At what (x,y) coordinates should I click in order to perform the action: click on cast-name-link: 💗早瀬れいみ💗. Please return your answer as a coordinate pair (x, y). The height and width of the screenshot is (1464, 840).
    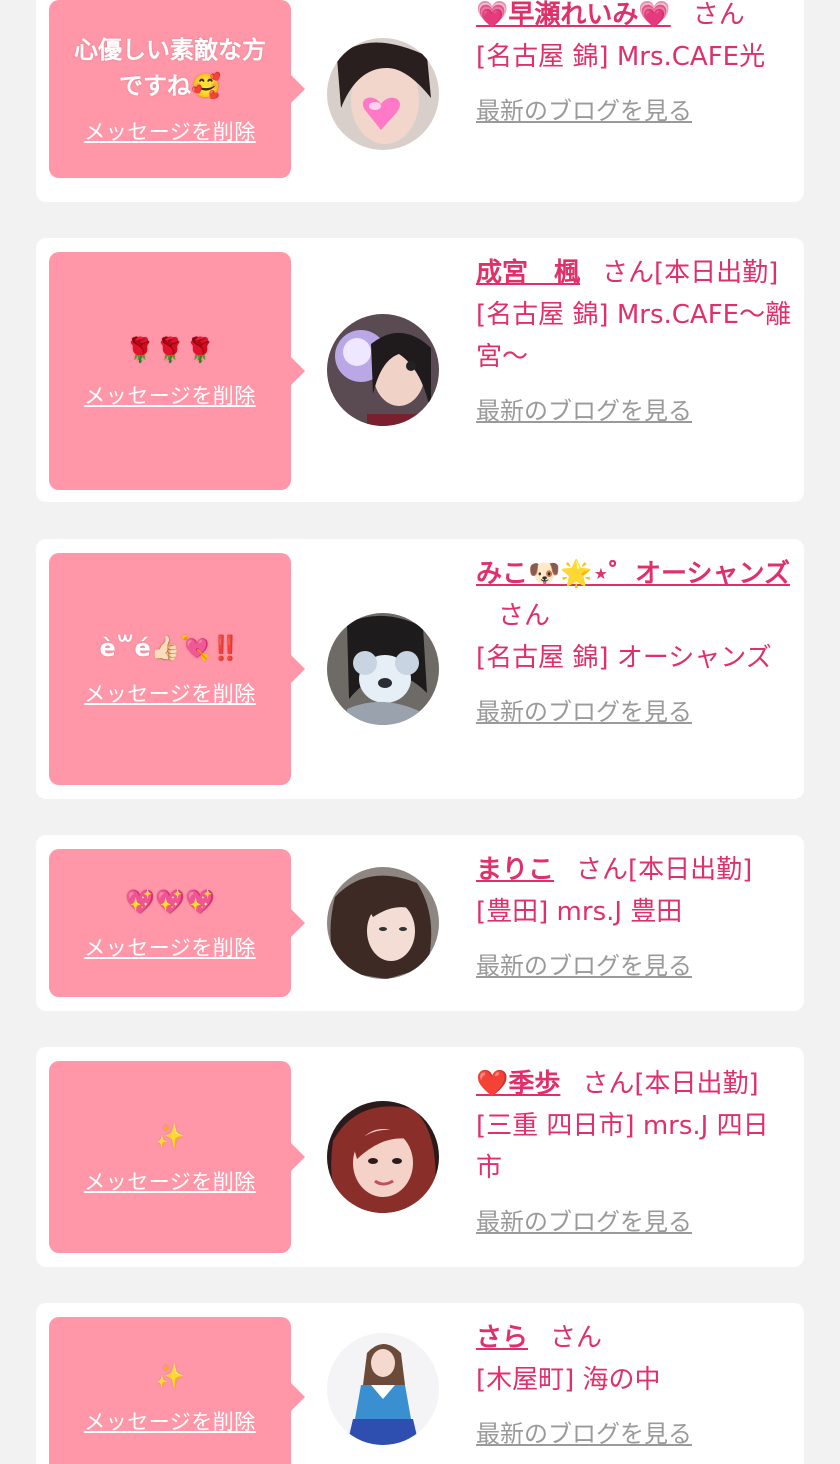
    Looking at the image, I should click on (573, 15).